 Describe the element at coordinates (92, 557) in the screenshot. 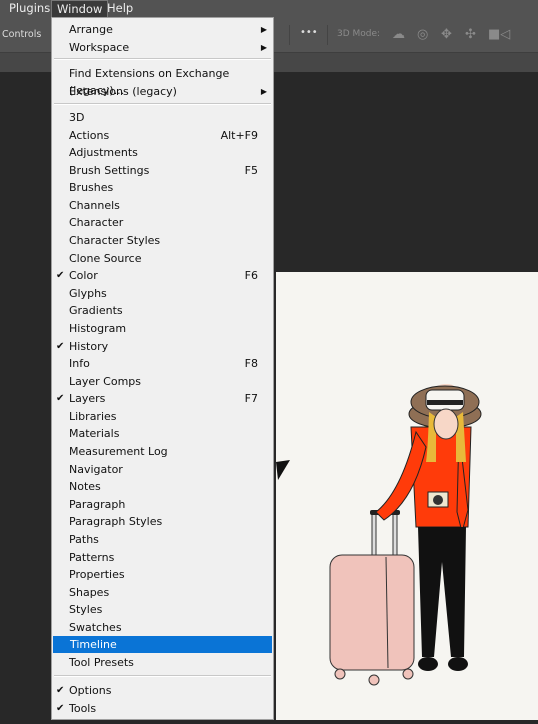

I see `menu-item-label: Patterns` at that location.